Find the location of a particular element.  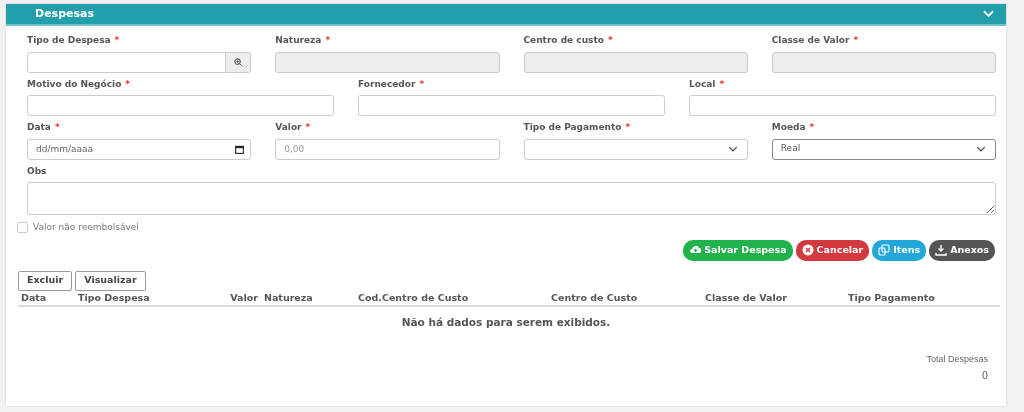

text-area is located at coordinates (511, 198).